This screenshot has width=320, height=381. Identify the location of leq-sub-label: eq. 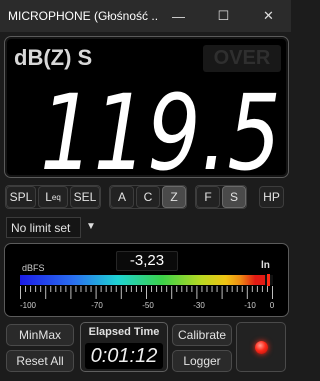
(56, 197).